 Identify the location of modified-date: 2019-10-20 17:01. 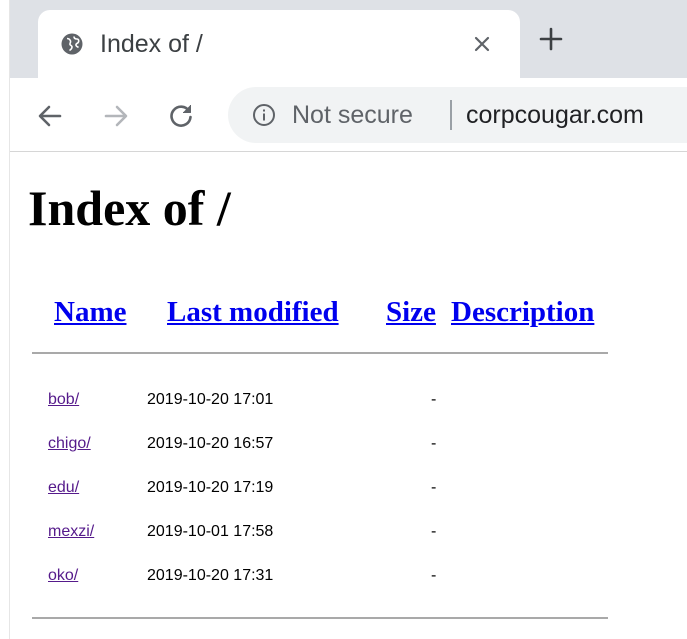
(210, 399).